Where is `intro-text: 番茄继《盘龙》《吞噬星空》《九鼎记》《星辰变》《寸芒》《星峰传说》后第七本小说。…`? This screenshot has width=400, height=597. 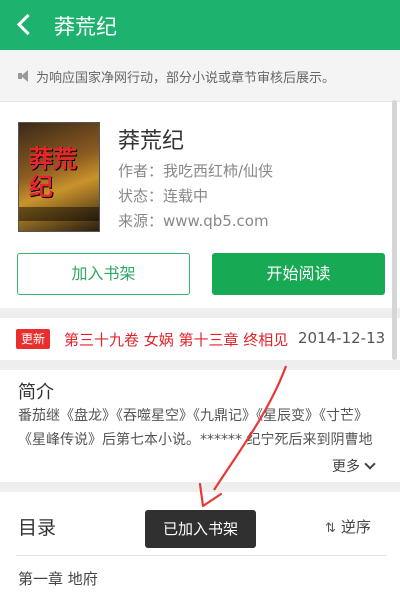 intro-text: 番茄继《盘龙》《吞噬星空》《九鼎记》《星辰变》《寸芒》《星峰传说》后第七本小说。… is located at coordinates (195, 428).